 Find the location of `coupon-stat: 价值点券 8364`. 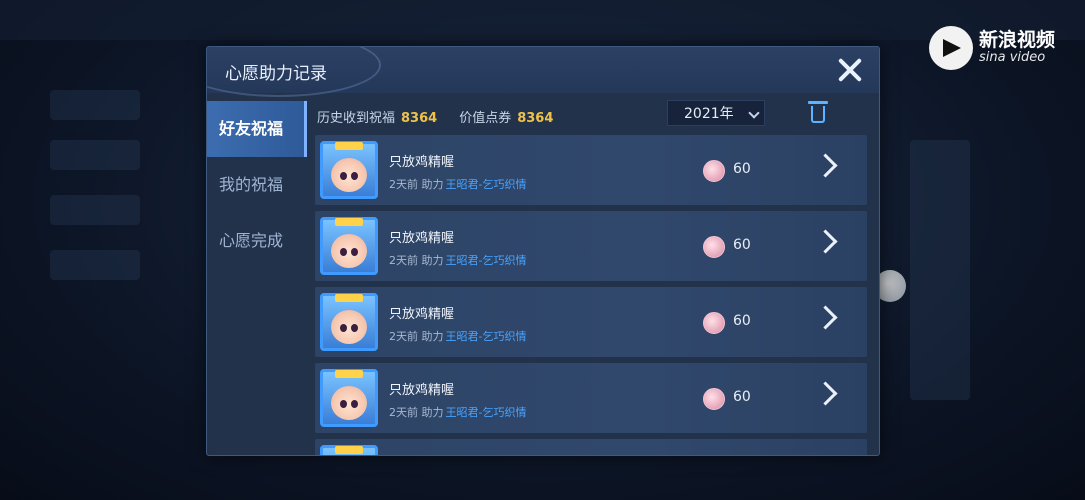

coupon-stat: 价值点券 8364 is located at coordinates (506, 116).